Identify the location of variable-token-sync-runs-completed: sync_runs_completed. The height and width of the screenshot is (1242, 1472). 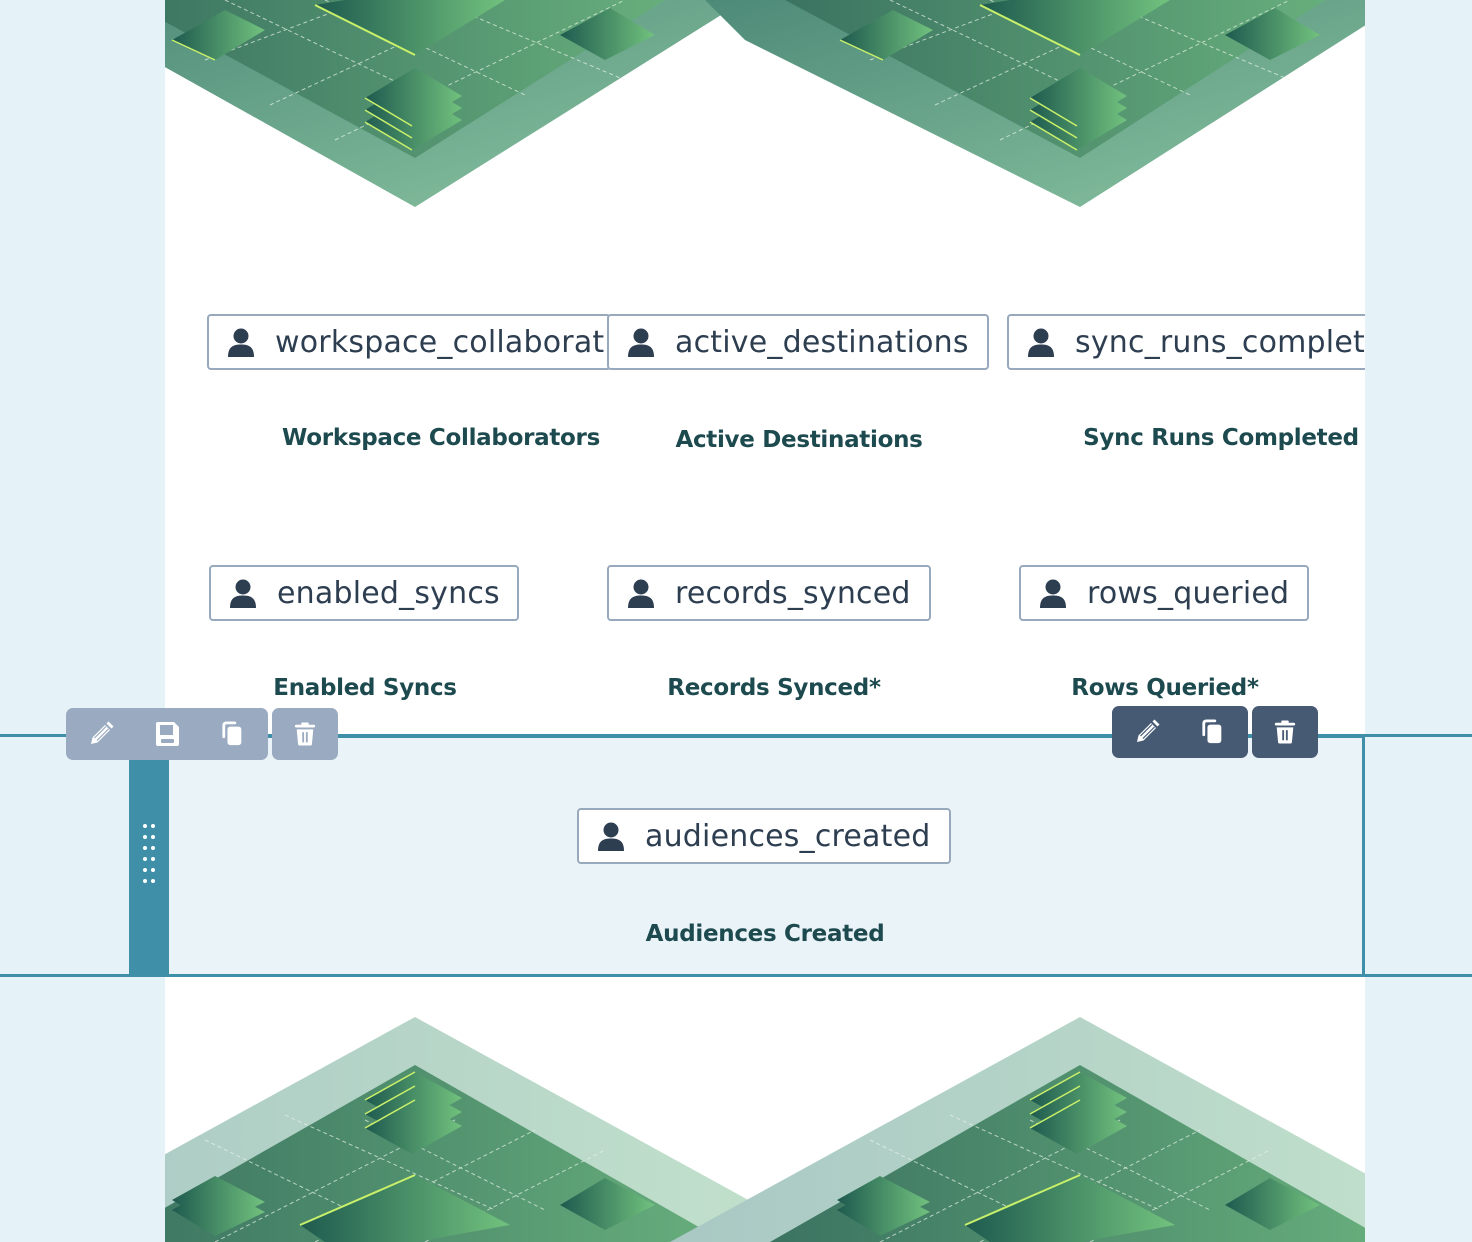
(1186, 342).